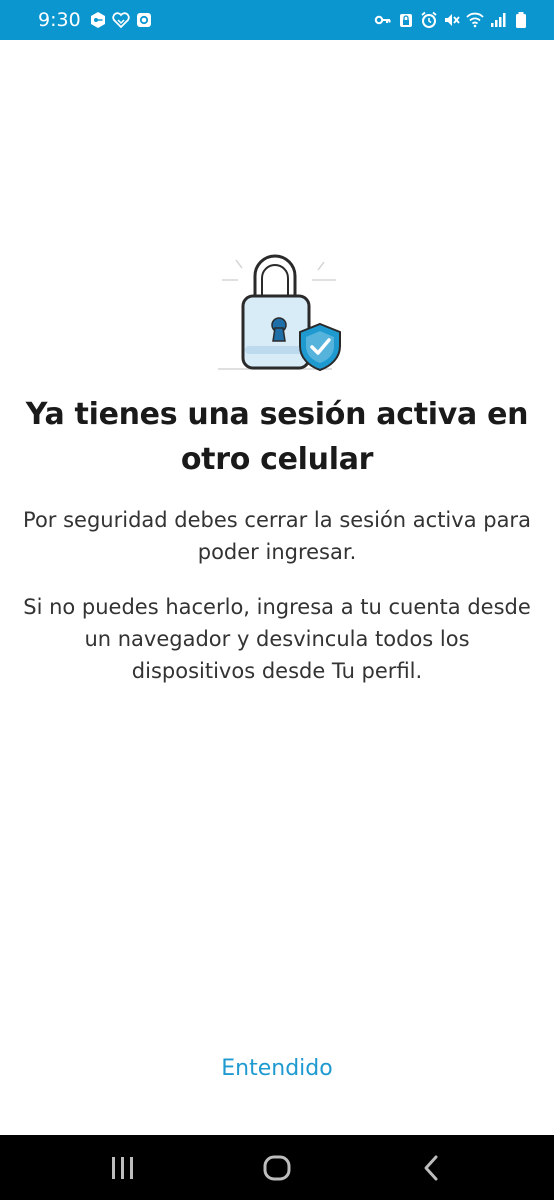 The width and height of the screenshot is (554, 1200). Describe the element at coordinates (382, 20) in the screenshot. I see `key-icon` at that location.